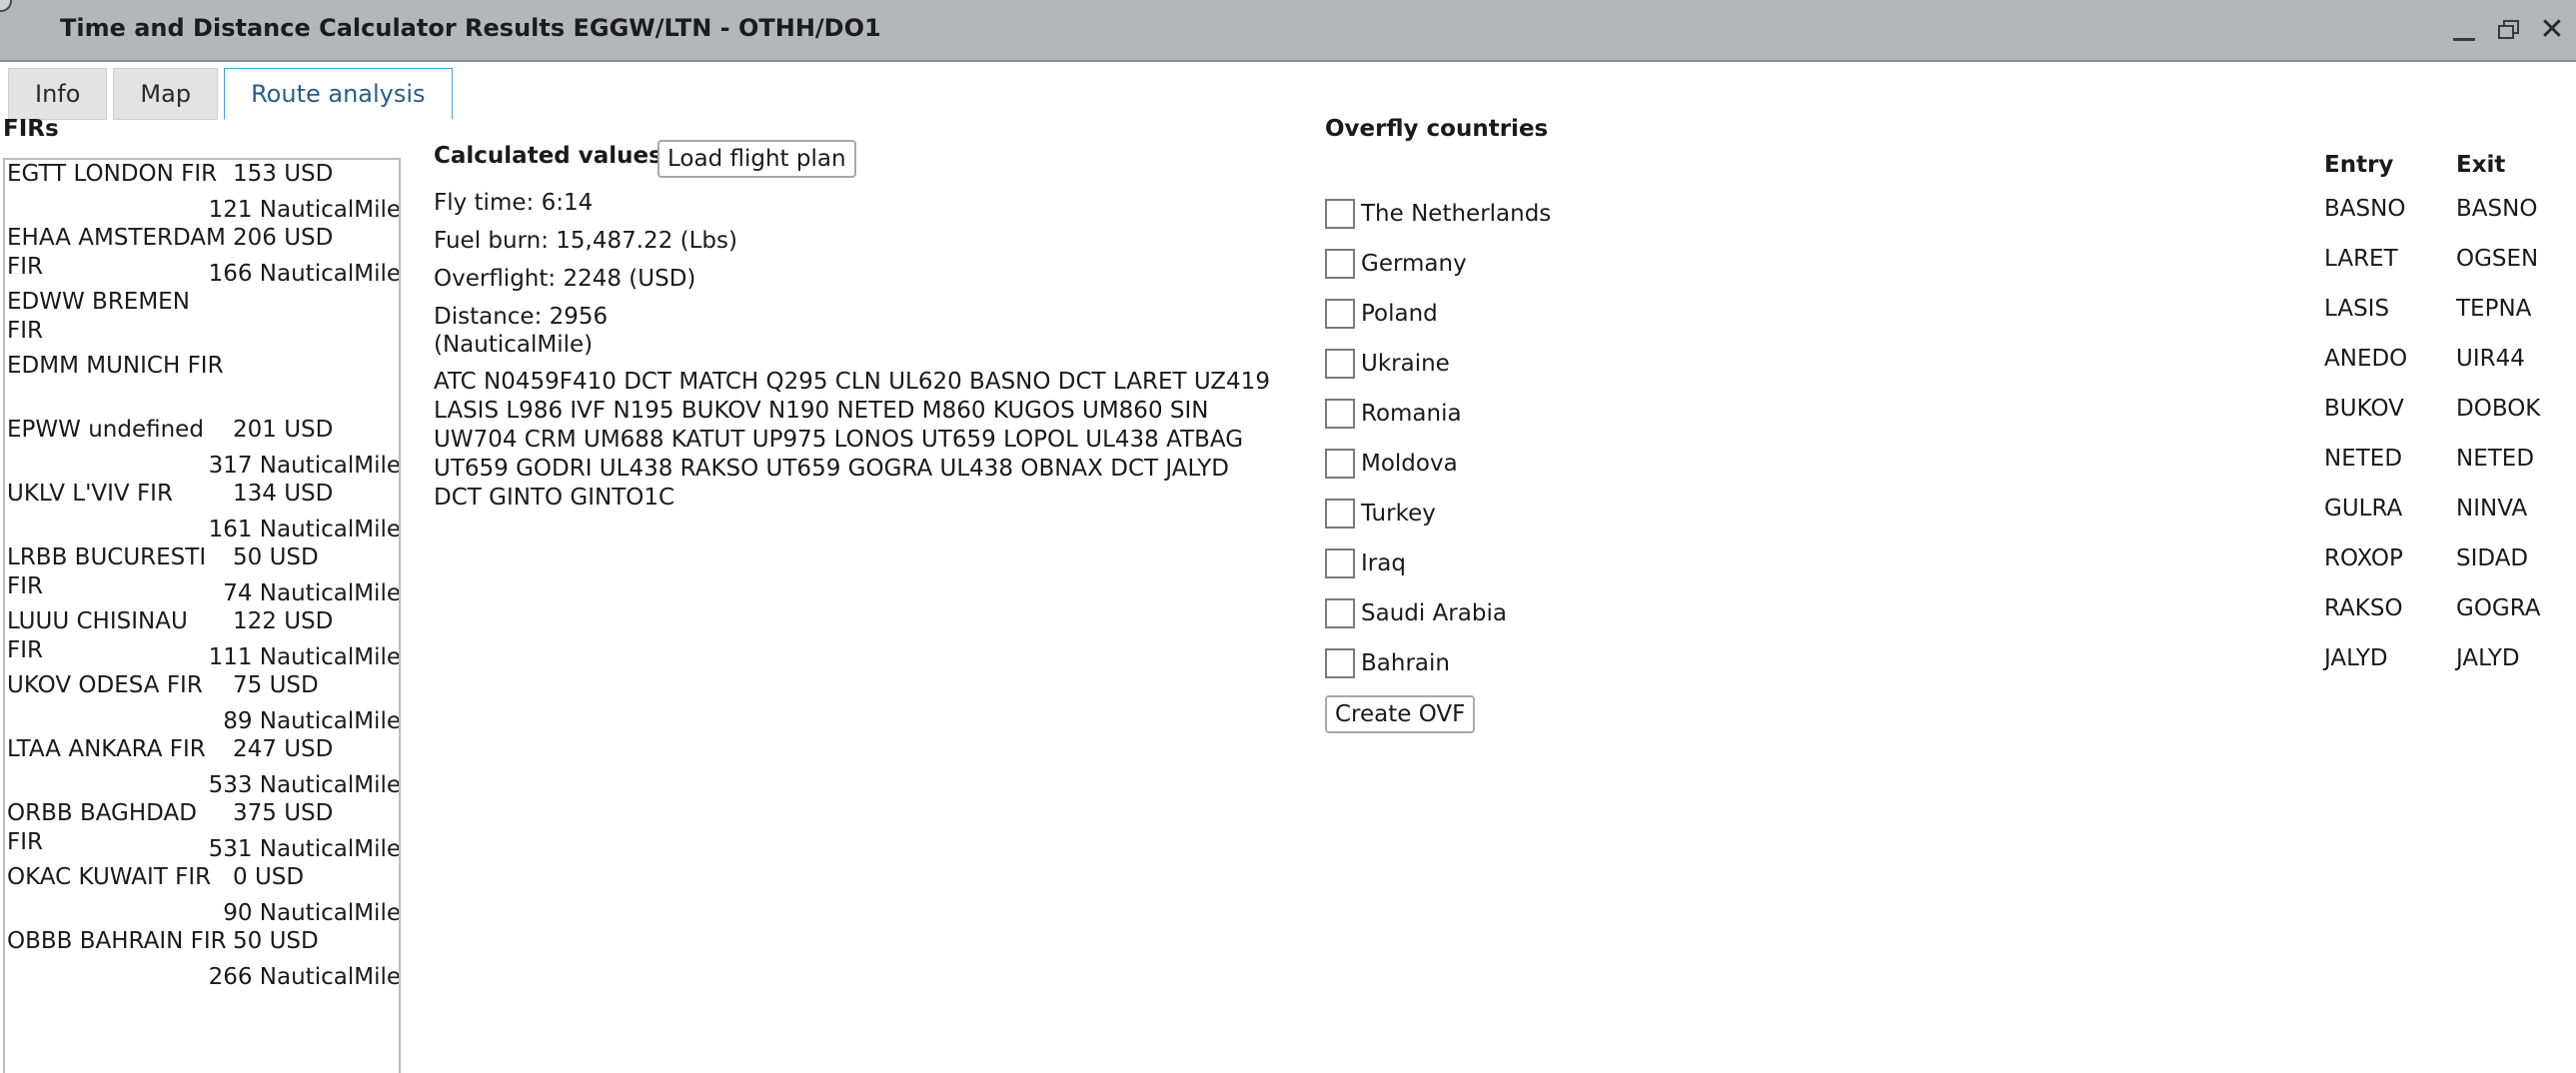 Image resolution: width=2576 pixels, height=1073 pixels. Describe the element at coordinates (312, 593) in the screenshot. I see `fir-distance: 74 NauticalMile` at that location.